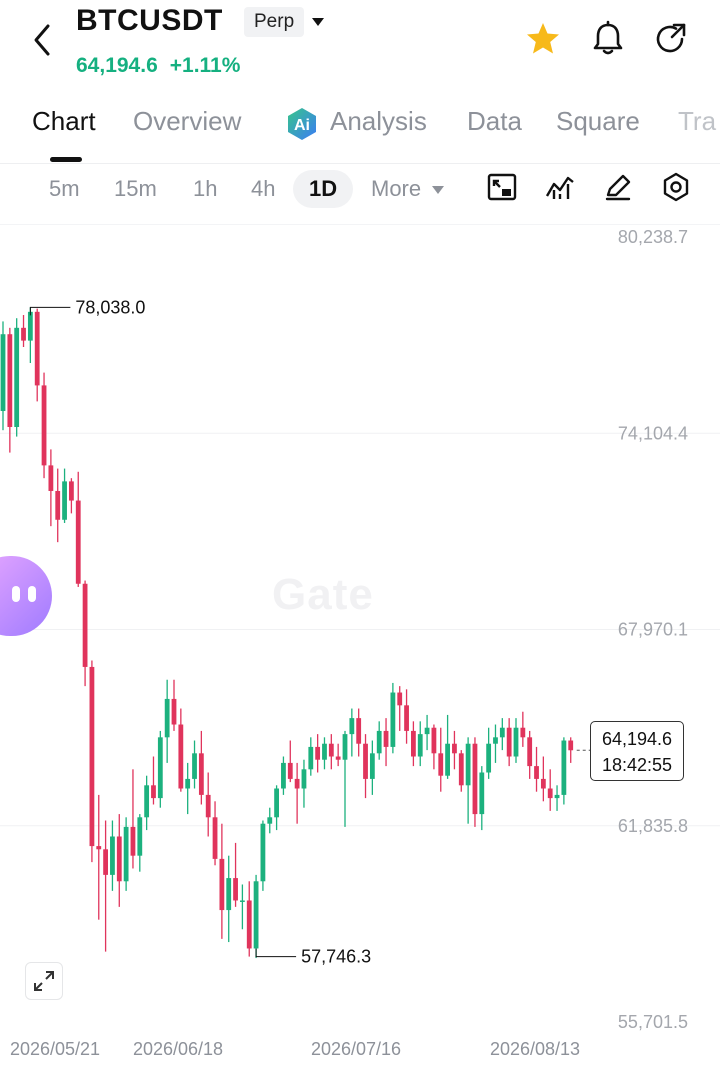  What do you see at coordinates (560, 187) in the screenshot?
I see `chart-style-icon` at bounding box center [560, 187].